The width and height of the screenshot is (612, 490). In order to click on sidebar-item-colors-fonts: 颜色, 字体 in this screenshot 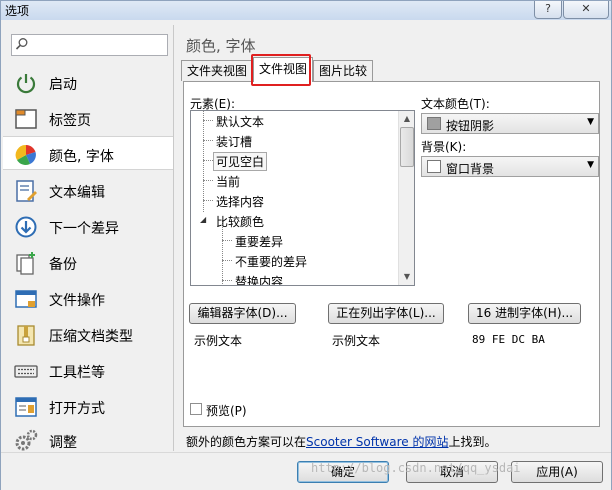, I will do `click(88, 153)`.